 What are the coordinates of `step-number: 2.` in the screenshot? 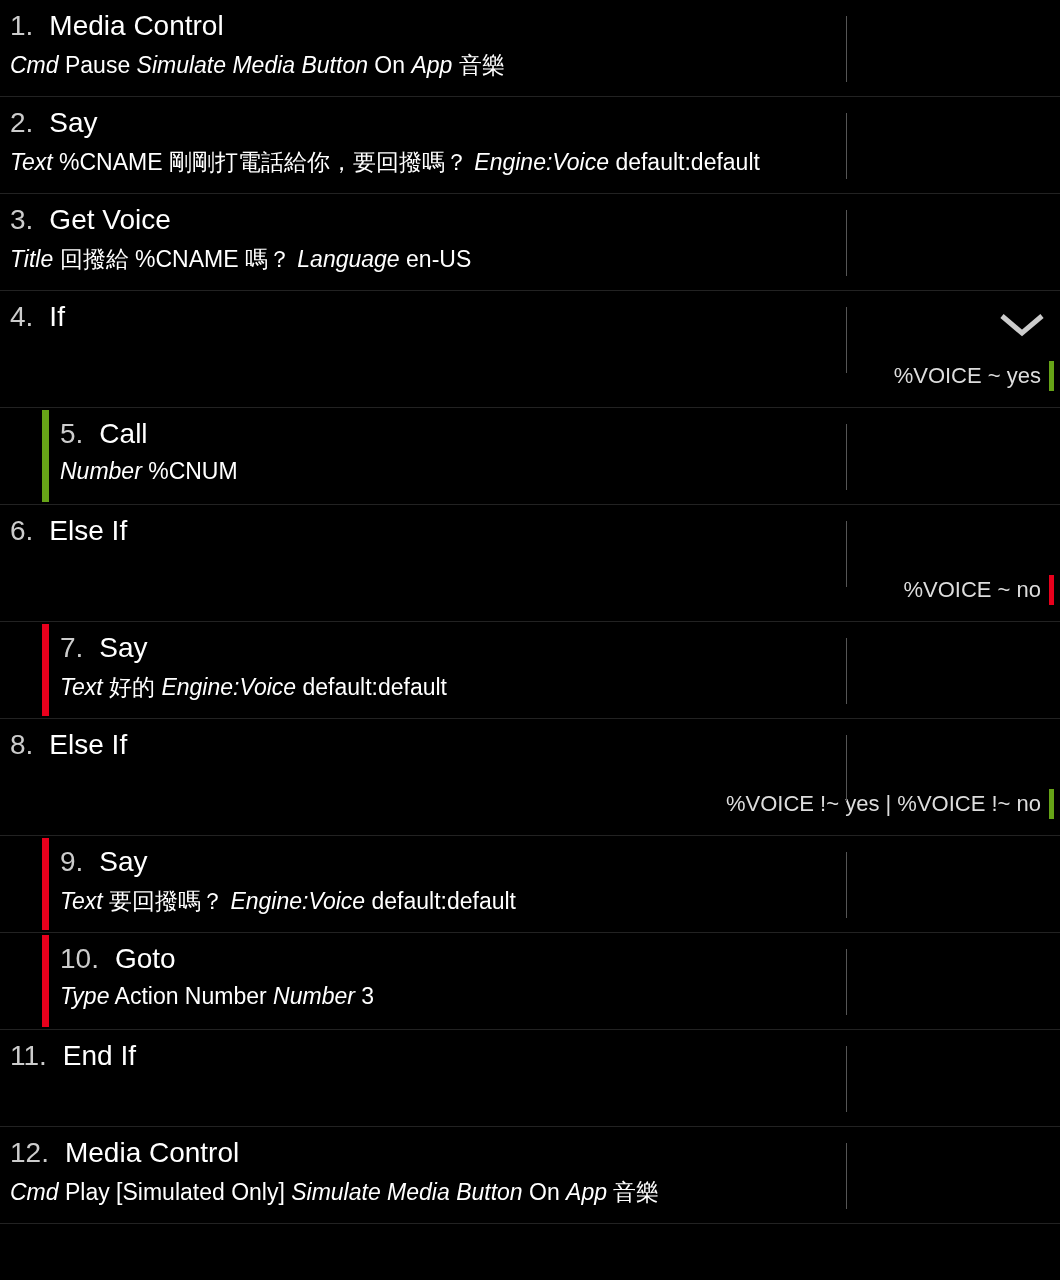 It's located at (22, 123).